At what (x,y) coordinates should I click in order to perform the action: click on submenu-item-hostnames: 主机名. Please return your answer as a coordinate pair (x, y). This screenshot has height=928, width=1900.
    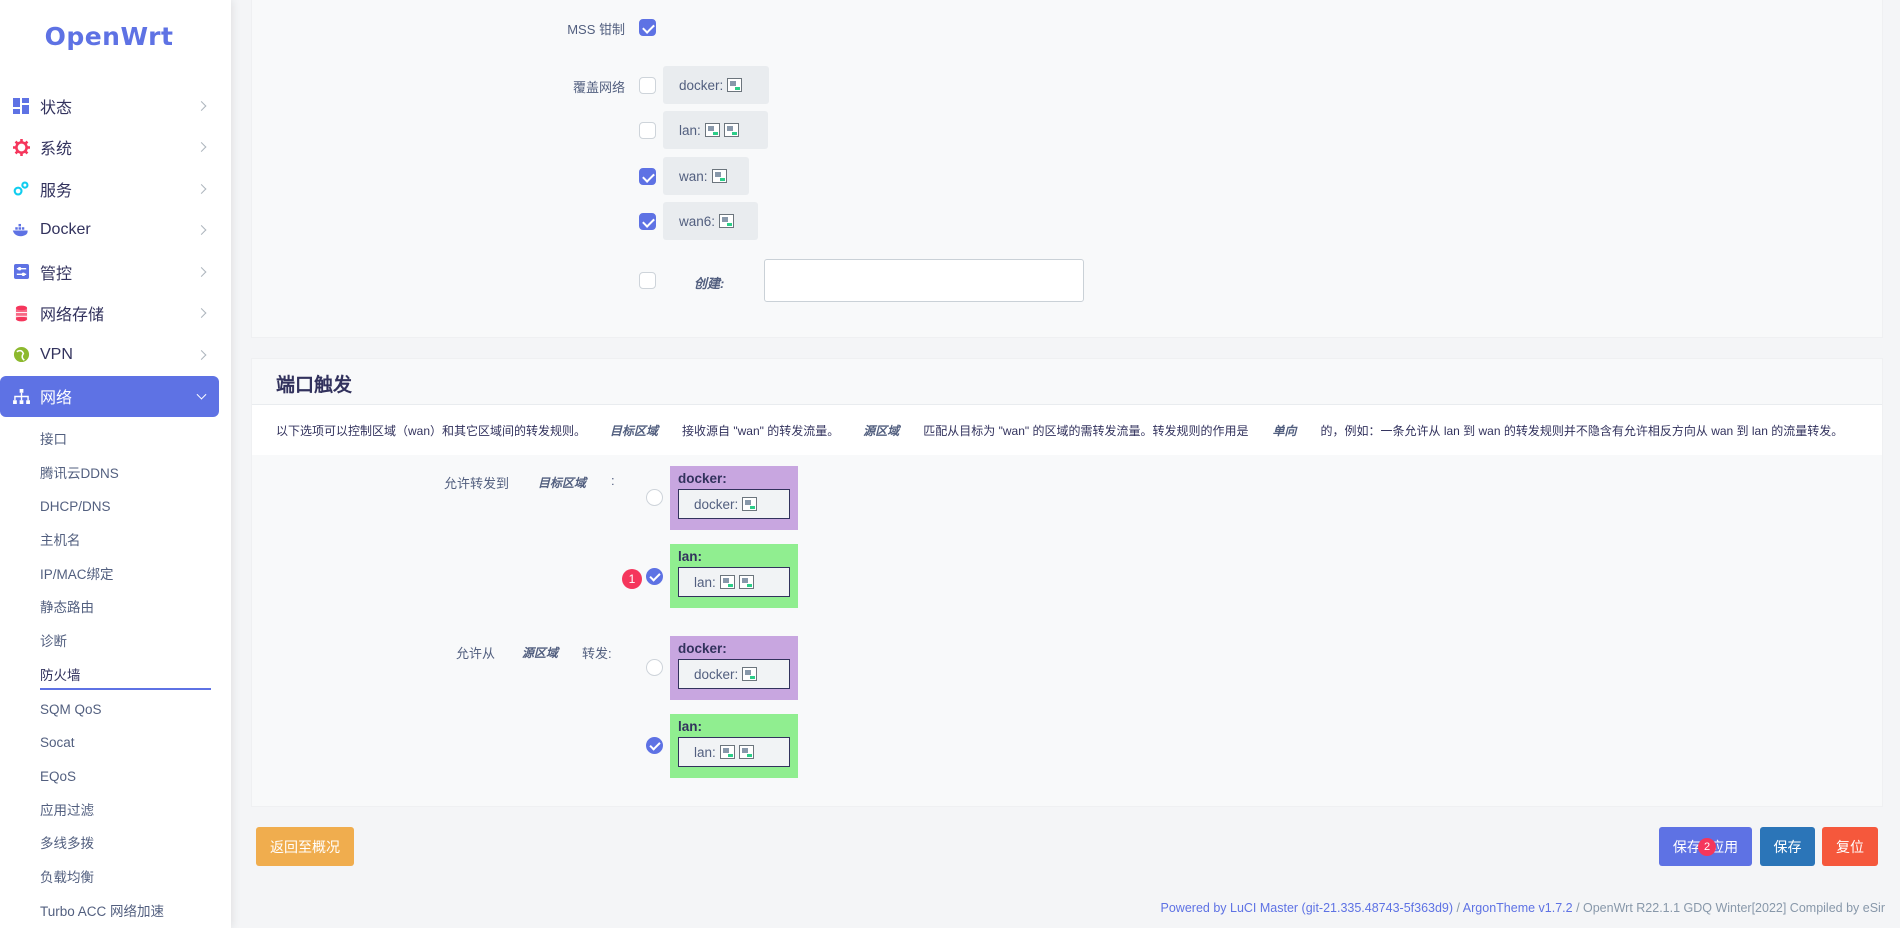
    Looking at the image, I should click on (115, 541).